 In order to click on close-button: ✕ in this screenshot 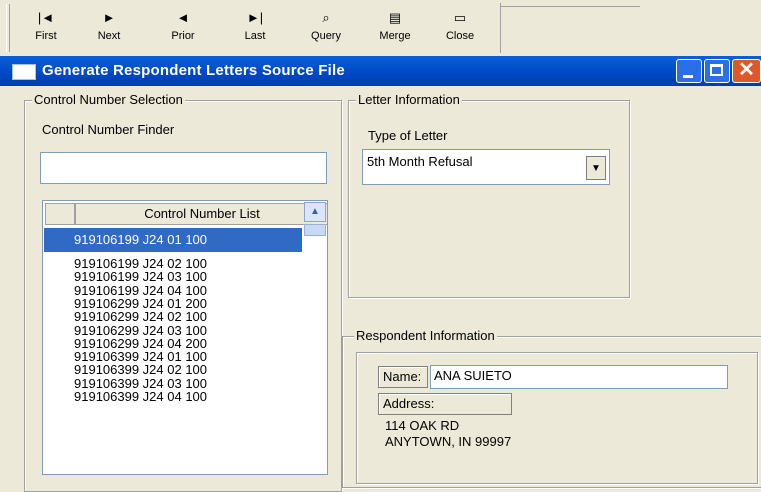, I will do `click(746, 71)`.